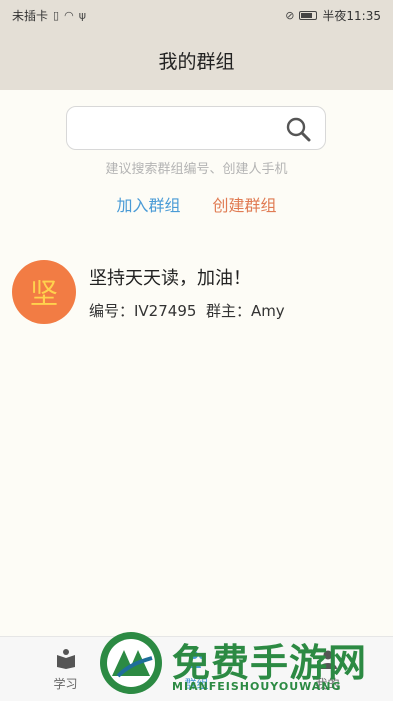  I want to click on mute-icon: ⊘, so click(290, 15).